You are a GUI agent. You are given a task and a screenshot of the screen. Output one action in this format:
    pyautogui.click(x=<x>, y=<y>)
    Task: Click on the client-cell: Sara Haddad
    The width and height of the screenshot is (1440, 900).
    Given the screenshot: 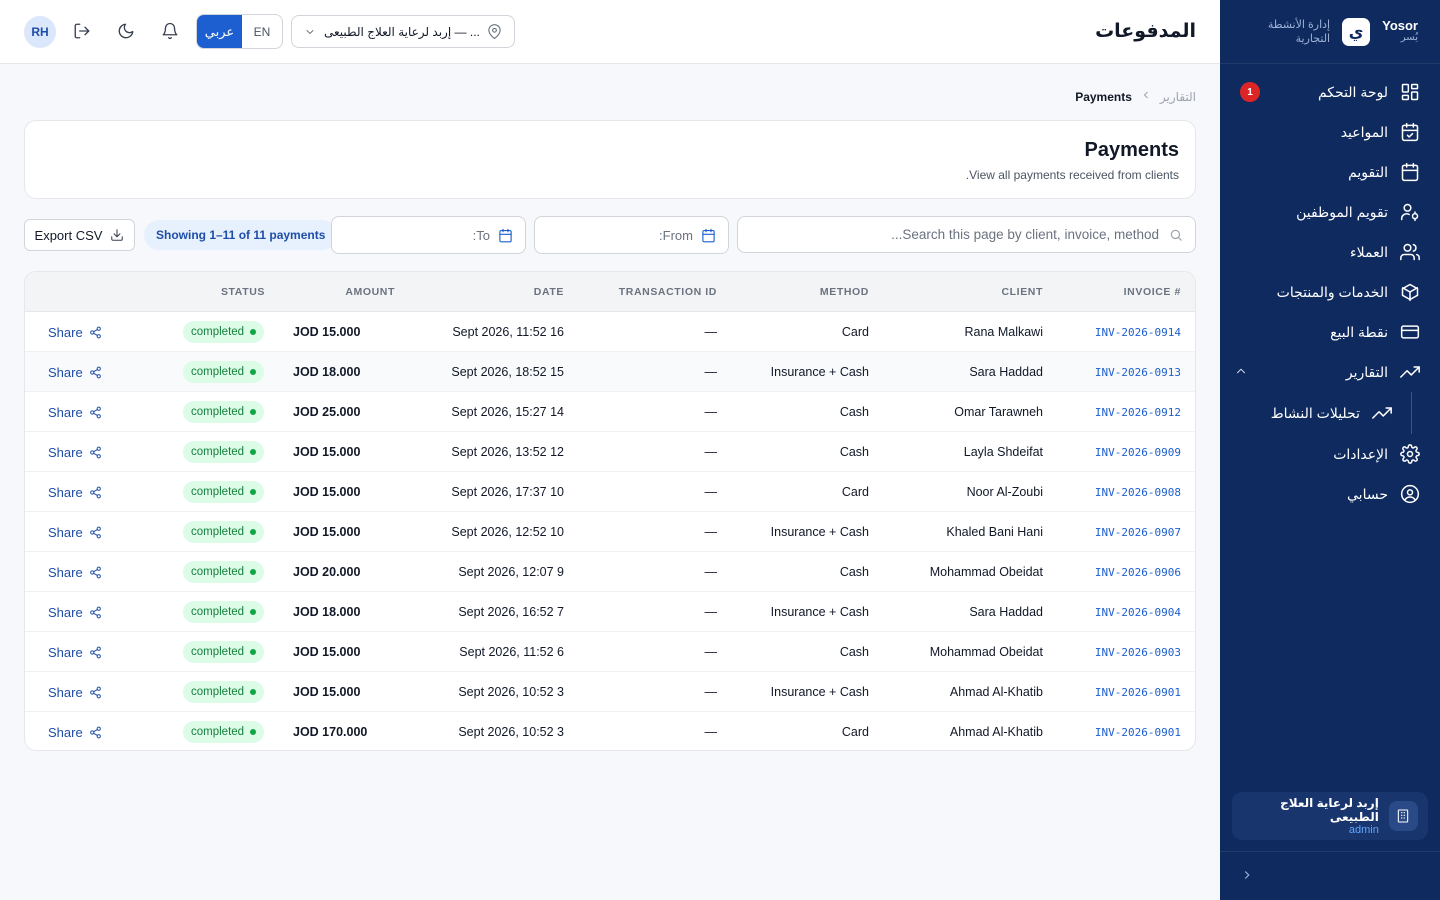 What is the action you would take?
    pyautogui.click(x=1006, y=372)
    